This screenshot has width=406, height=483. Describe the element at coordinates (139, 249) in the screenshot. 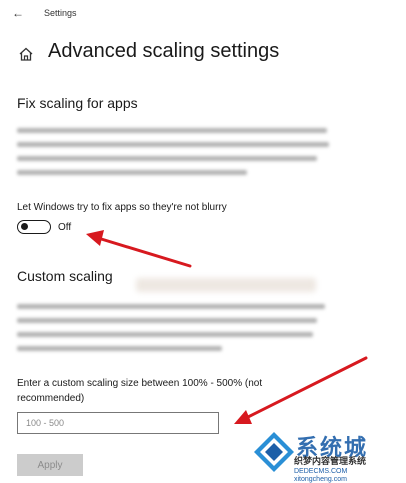

I see `annotation-arrow-toggle` at that location.